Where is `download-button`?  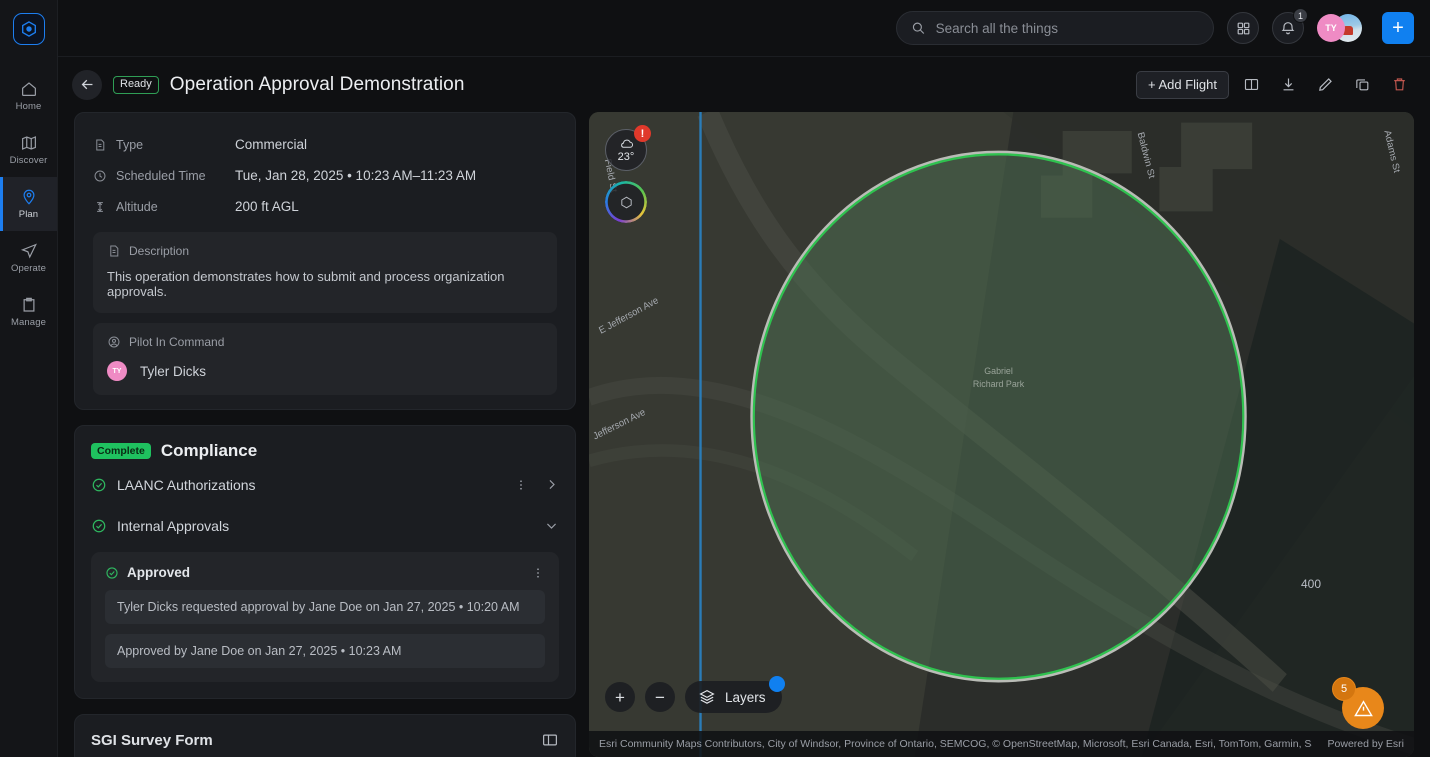 download-button is located at coordinates (1288, 85).